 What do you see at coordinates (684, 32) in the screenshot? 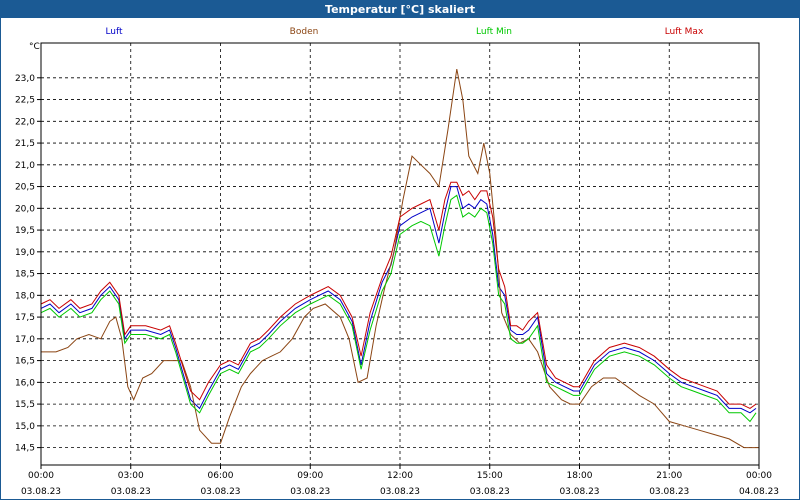
I see `legend-entry: Luft Max` at bounding box center [684, 32].